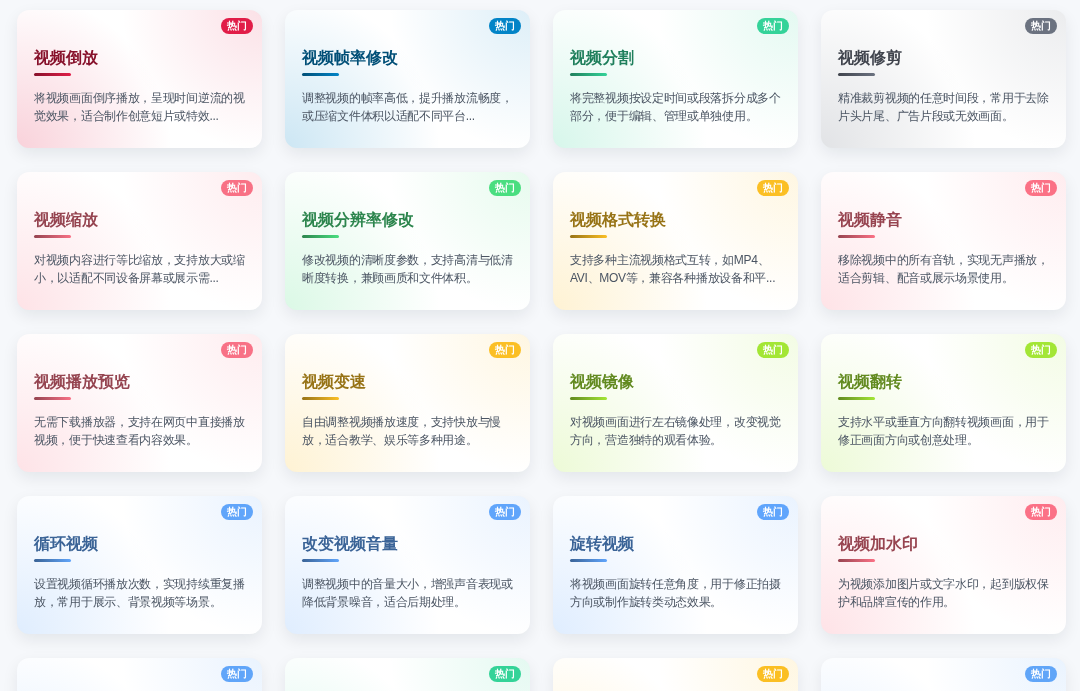 The image size is (1080, 691). What do you see at coordinates (402, 431) in the screenshot?
I see `card-description: 自由调整视频播放速度，支持快放与慢放，适合教学、娱乐等多种用途。` at bounding box center [402, 431].